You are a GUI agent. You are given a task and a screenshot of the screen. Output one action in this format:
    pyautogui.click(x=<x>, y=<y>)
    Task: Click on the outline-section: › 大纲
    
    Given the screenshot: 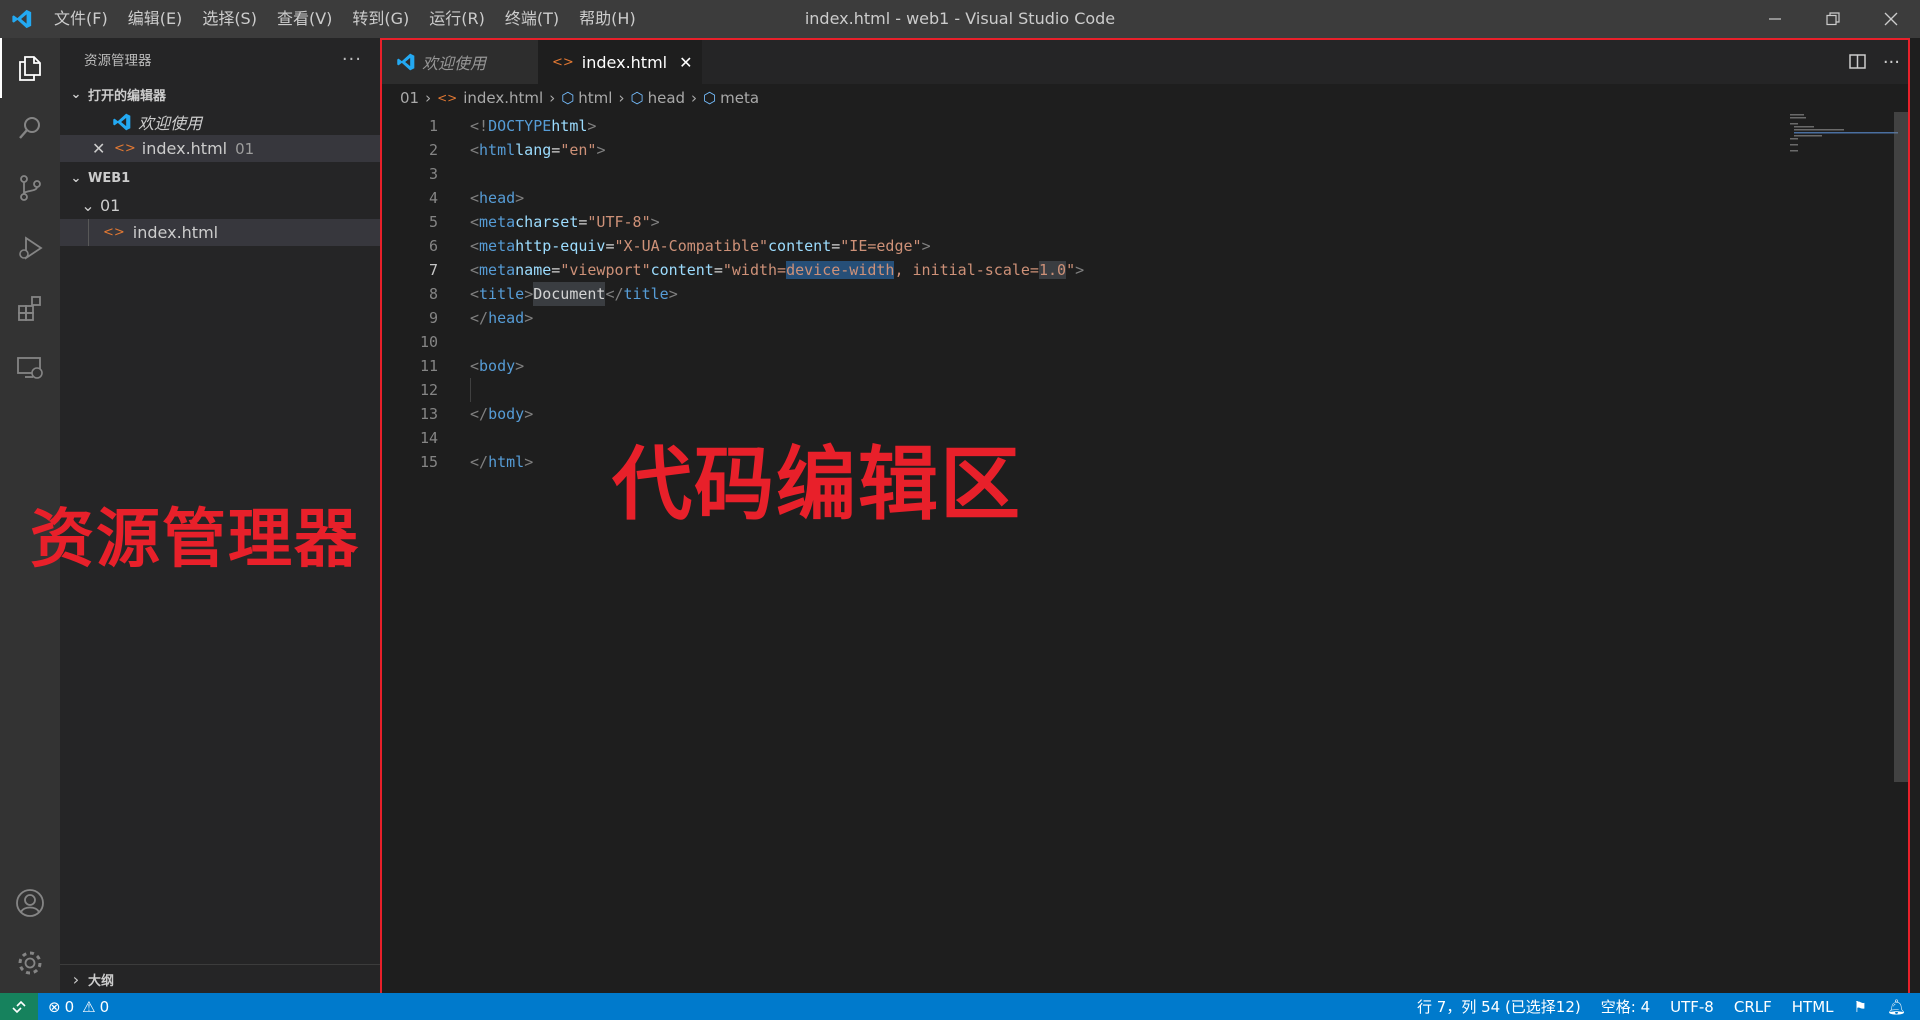 What is the action you would take?
    pyautogui.click(x=220, y=978)
    